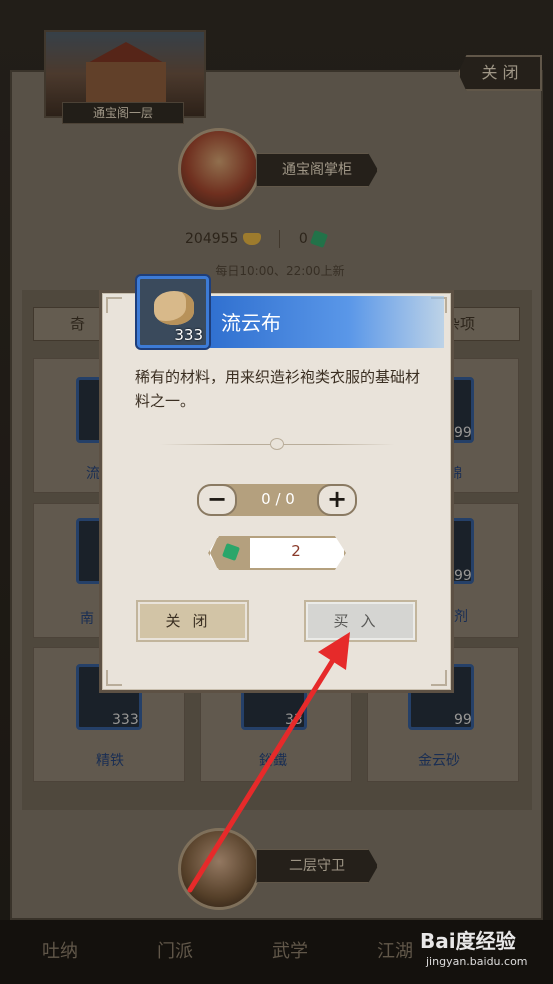 The image size is (553, 984). Describe the element at coordinates (296, 551) in the screenshot. I see `price-value: 2` at that location.